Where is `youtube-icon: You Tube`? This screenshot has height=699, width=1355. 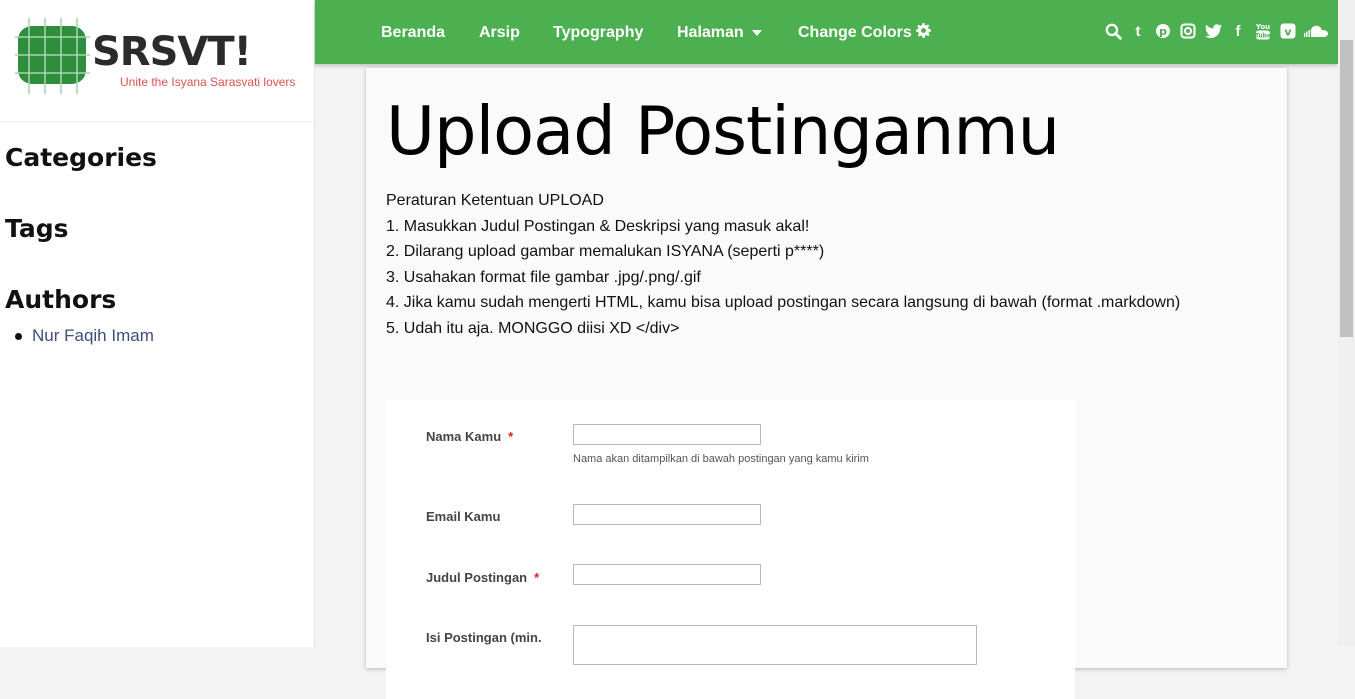 youtube-icon: You Tube is located at coordinates (1263, 31).